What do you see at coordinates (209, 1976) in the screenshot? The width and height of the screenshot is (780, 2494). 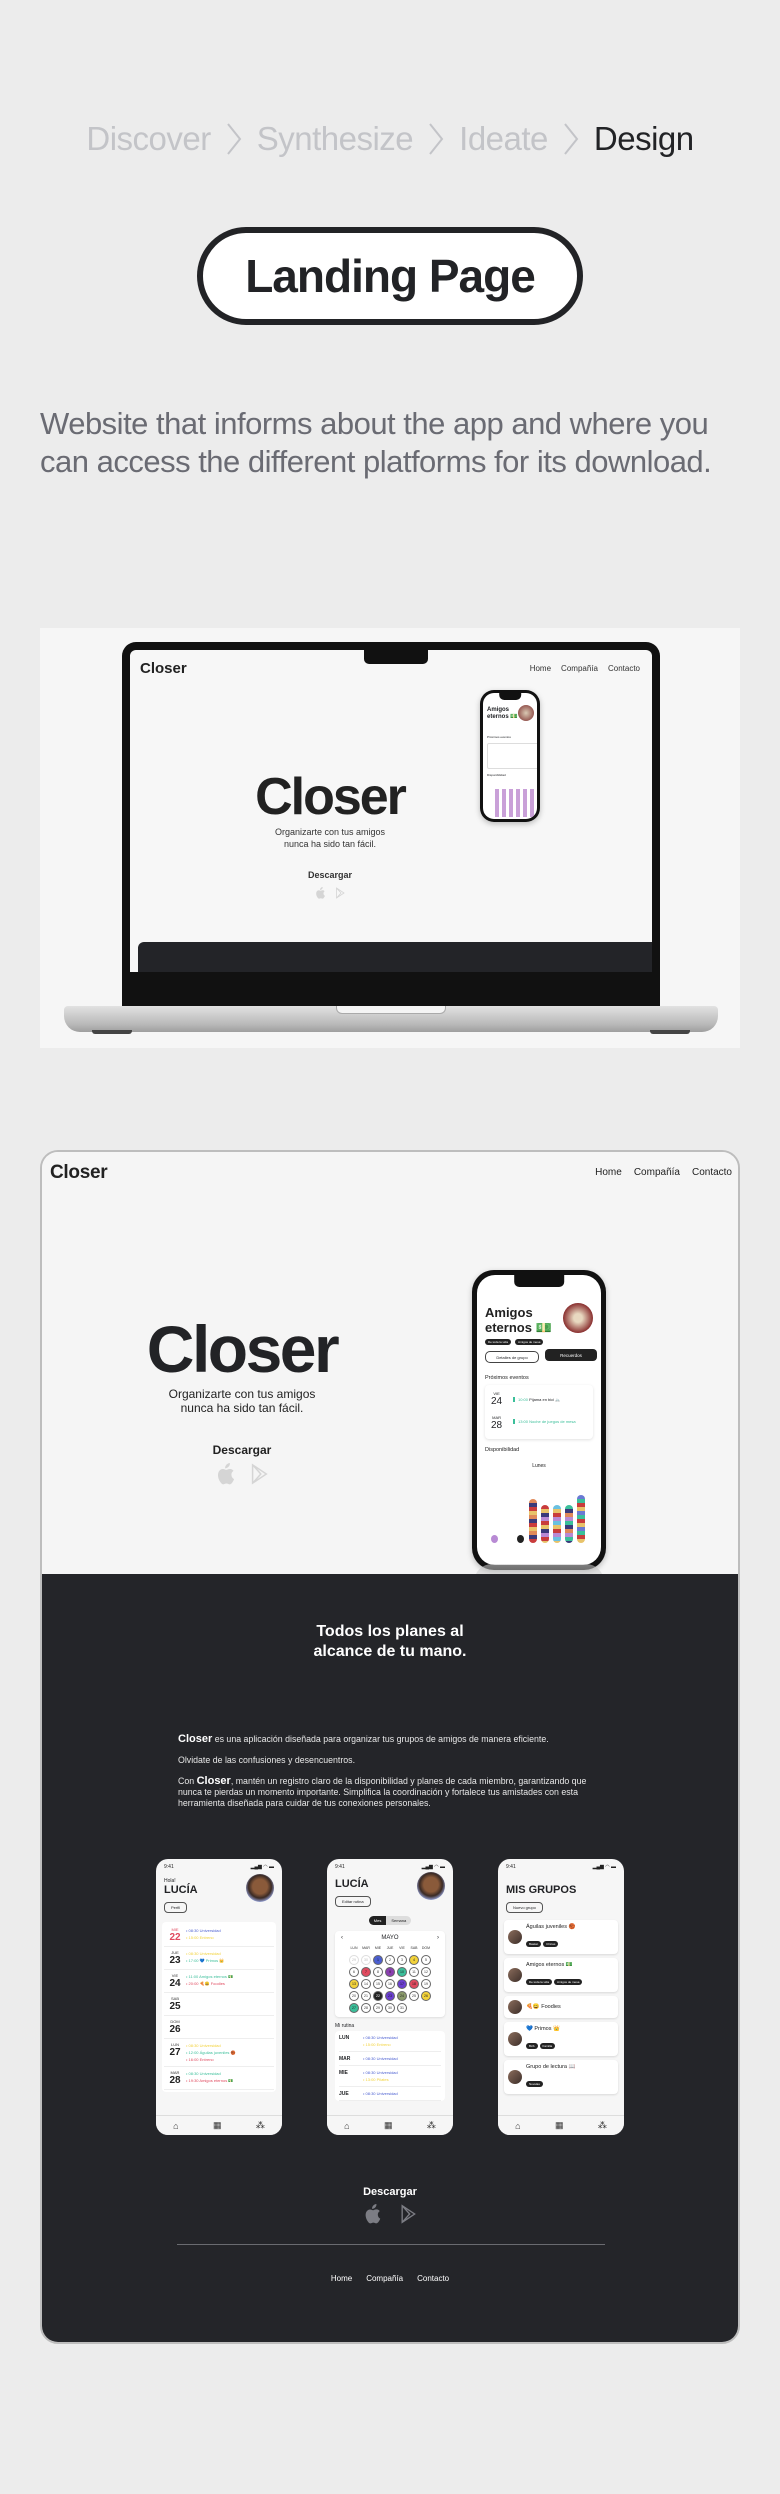 I see `event-item: • 11:00 Amigos eternos 💵` at bounding box center [209, 1976].